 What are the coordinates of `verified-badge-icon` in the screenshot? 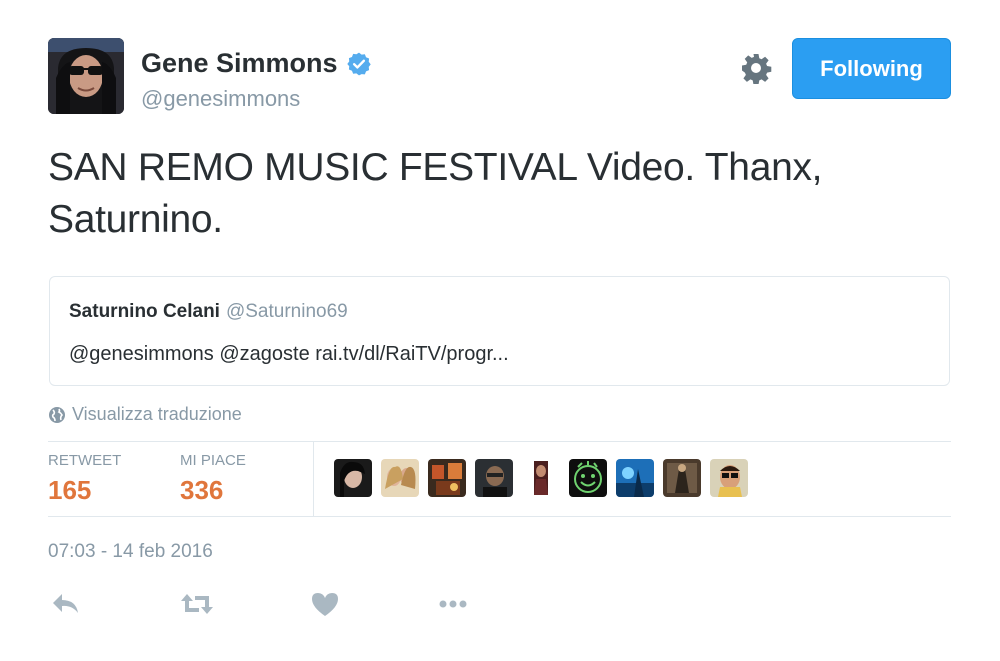 It's located at (359, 64).